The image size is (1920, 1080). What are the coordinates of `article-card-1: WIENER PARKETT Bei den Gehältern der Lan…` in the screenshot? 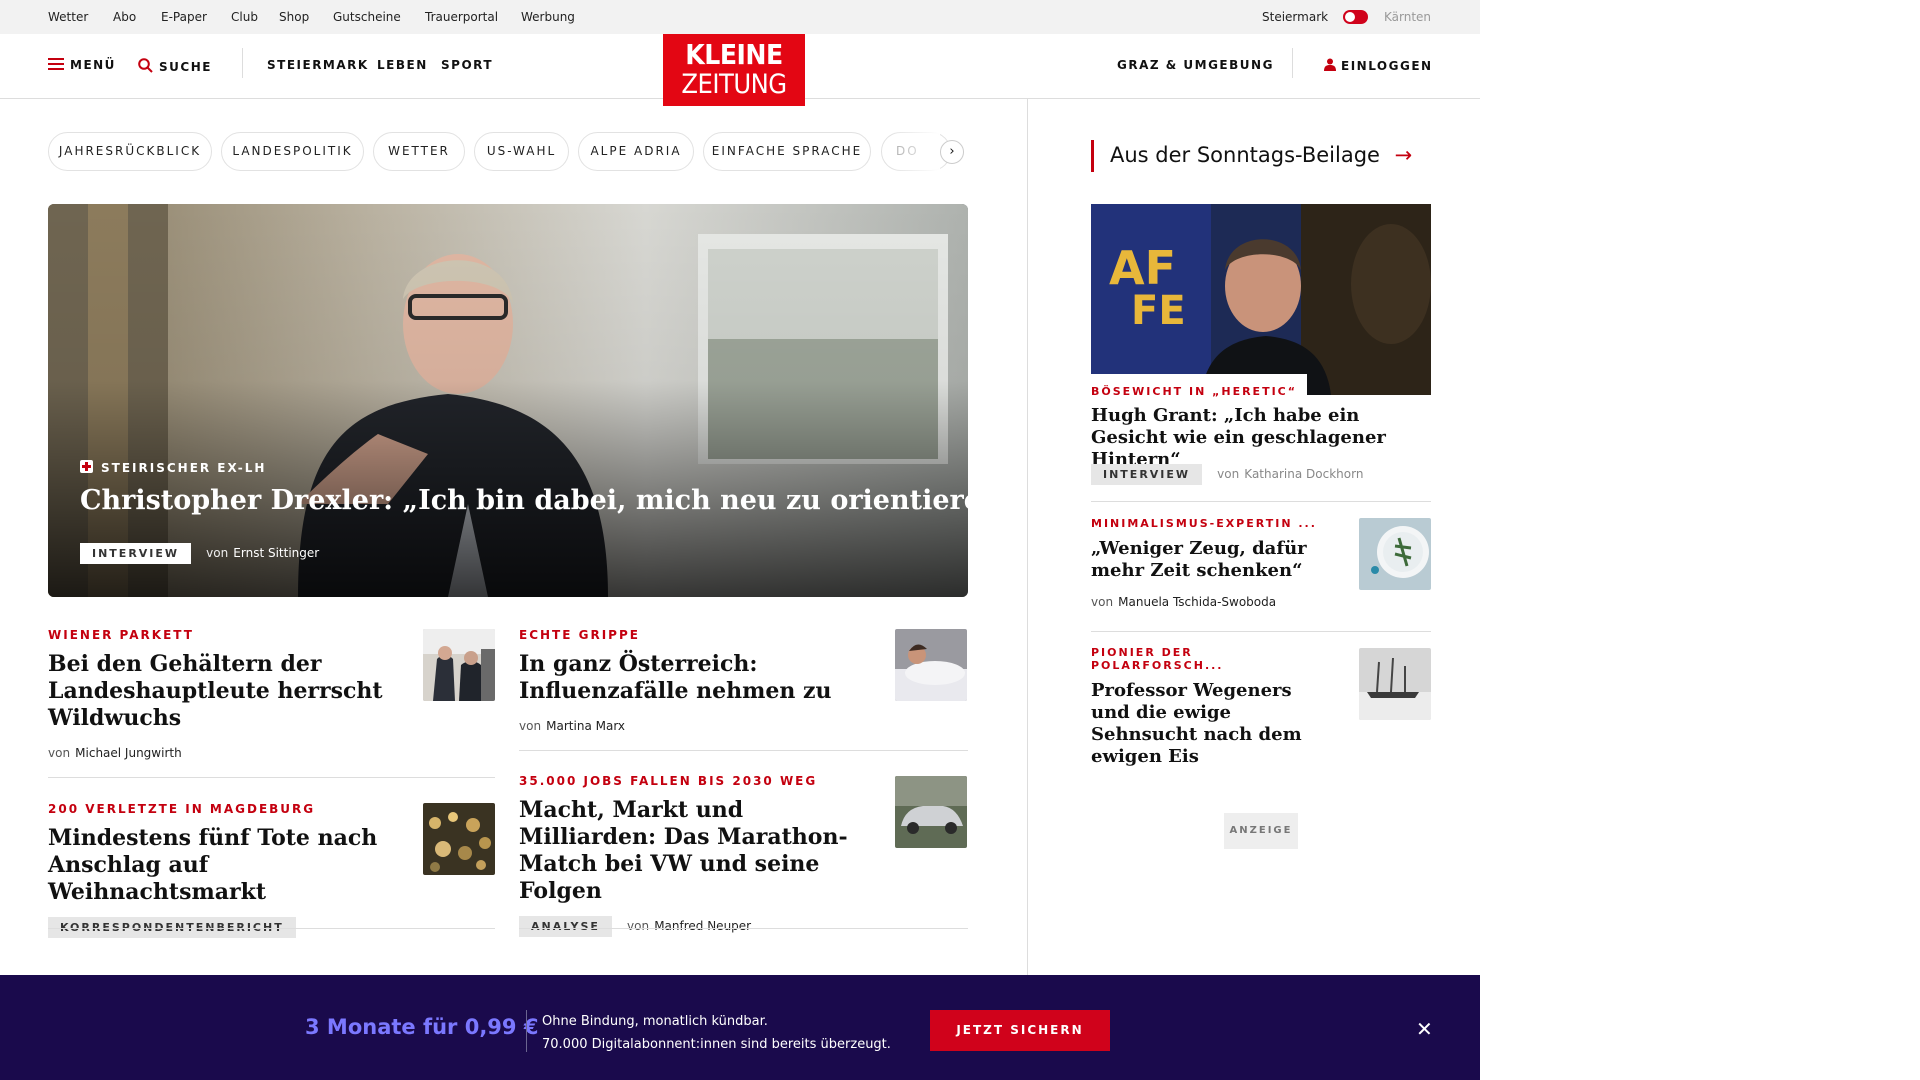 It's located at (218, 694).